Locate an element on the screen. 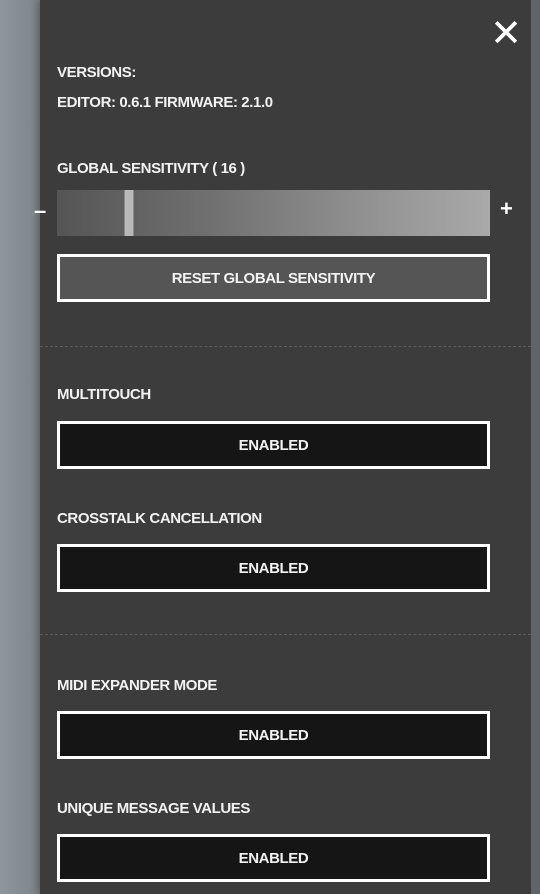  global-sensitivity-label: GLOBAL SENSITIVITY ( 16 ) is located at coordinates (151, 168).